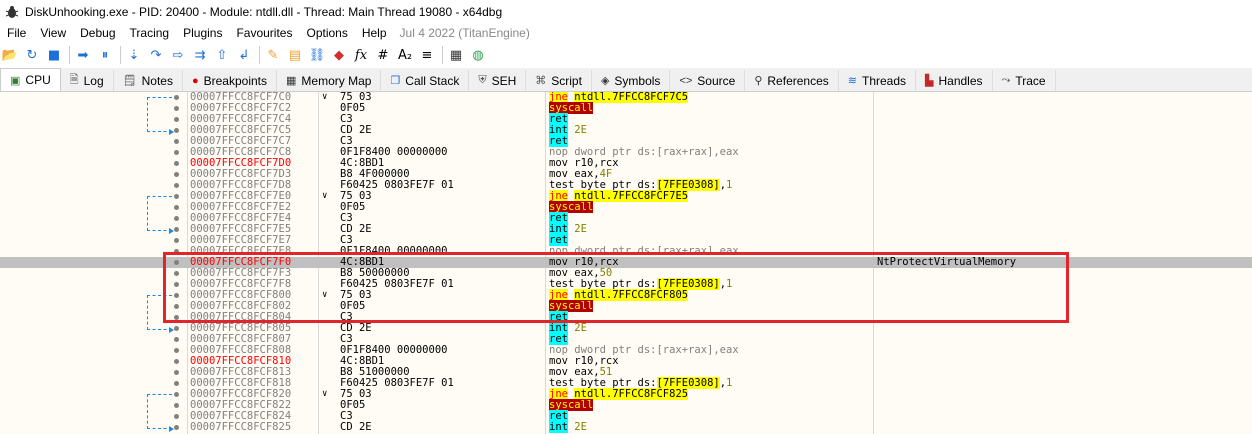  What do you see at coordinates (134, 55) in the screenshot?
I see `step-into-icon: ⇣` at bounding box center [134, 55].